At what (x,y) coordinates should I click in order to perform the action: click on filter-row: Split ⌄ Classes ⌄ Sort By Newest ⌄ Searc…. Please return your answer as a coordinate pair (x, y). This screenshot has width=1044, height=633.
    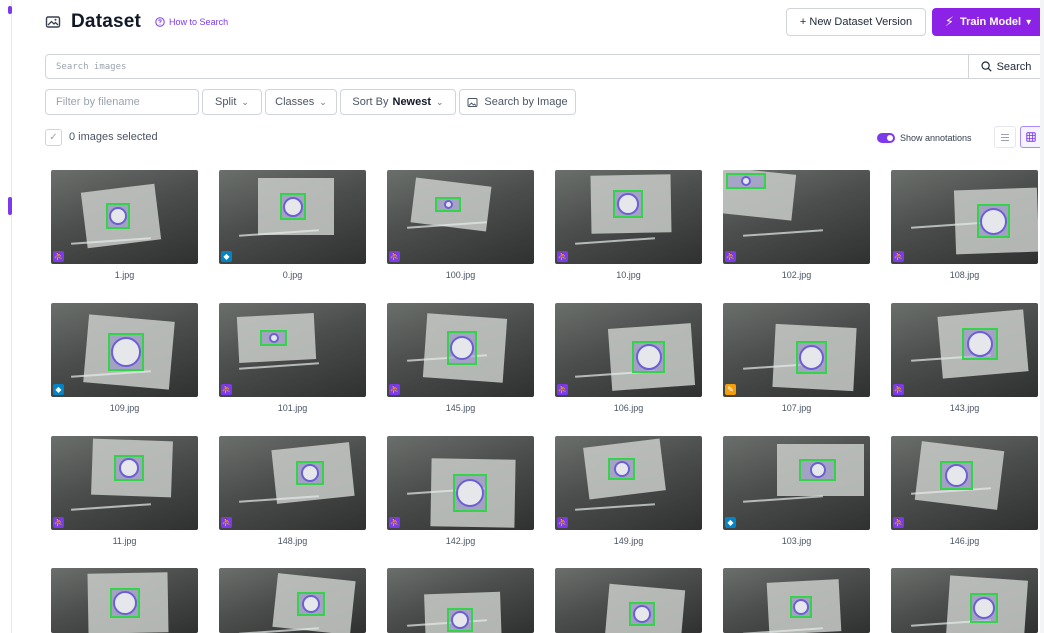
    Looking at the image, I should click on (544, 102).